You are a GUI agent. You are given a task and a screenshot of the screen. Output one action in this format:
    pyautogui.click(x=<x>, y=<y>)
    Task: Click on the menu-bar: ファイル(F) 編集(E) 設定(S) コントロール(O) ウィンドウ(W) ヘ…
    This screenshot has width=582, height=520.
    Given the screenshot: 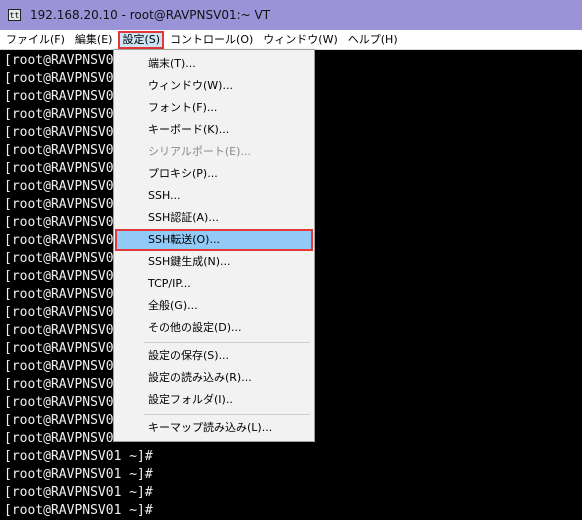 What is the action you would take?
    pyautogui.click(x=291, y=40)
    